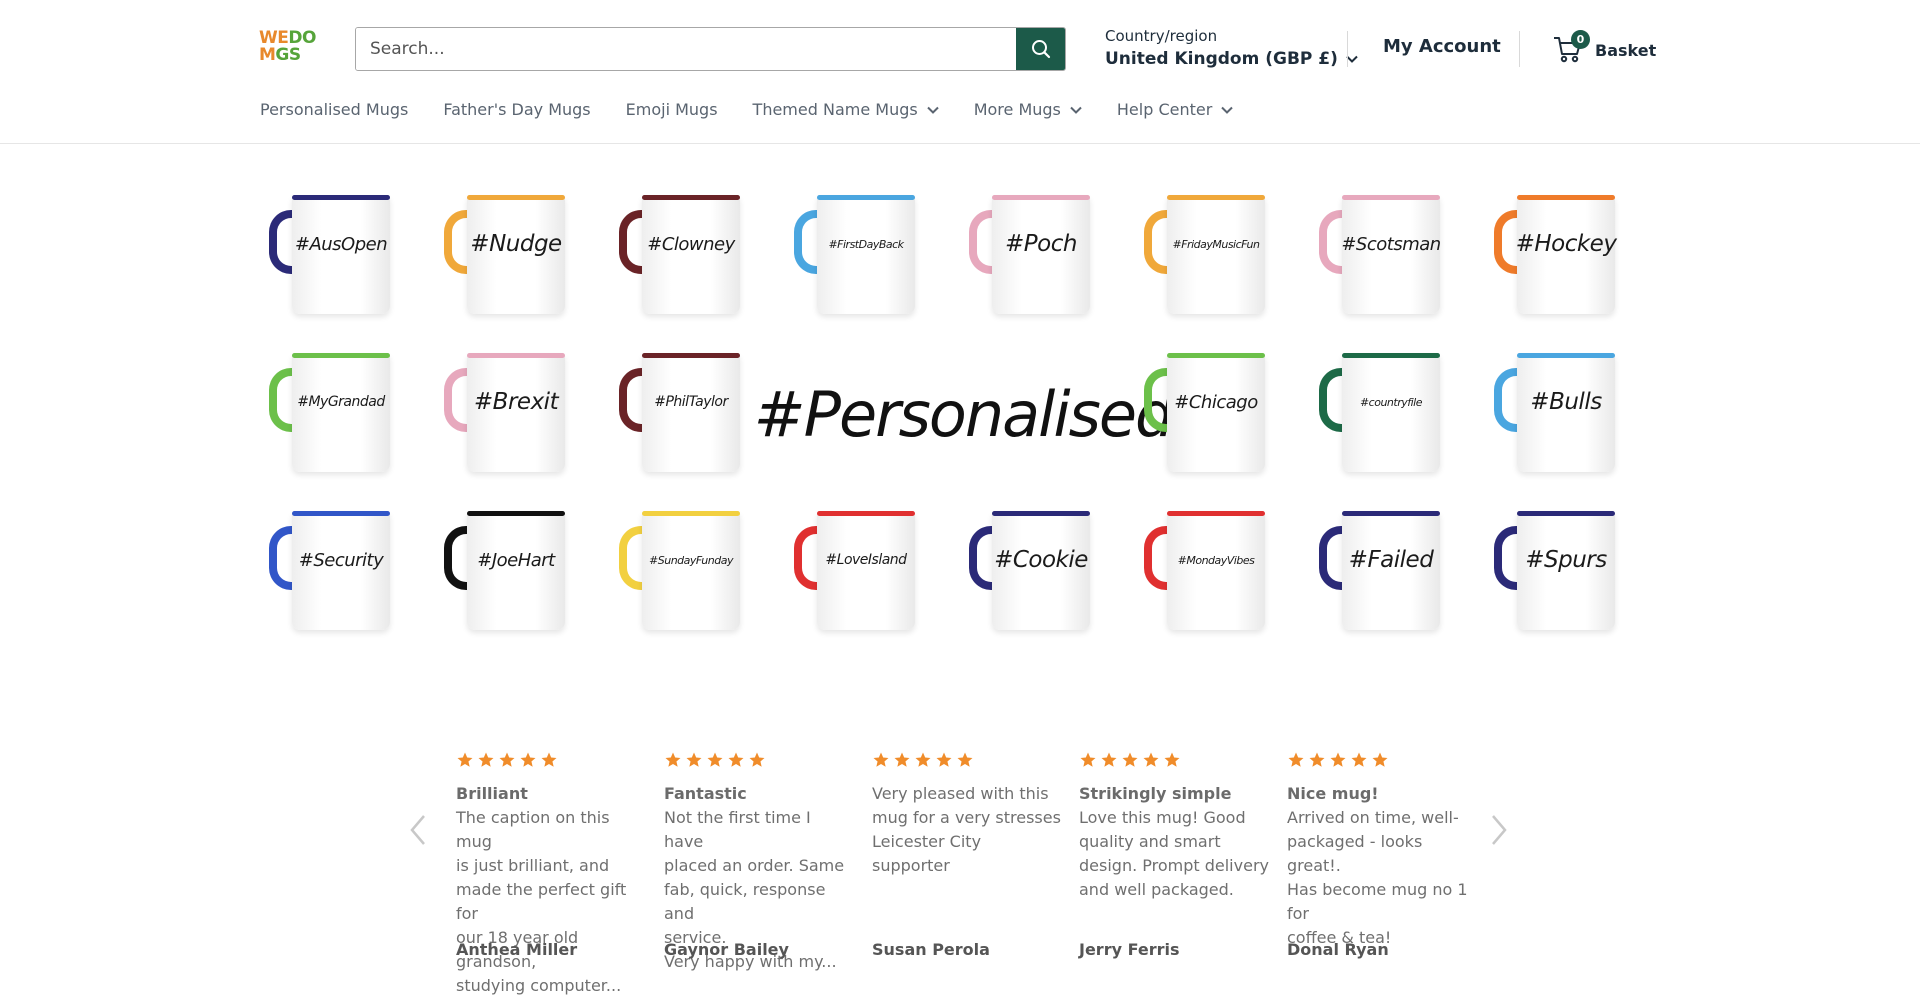 The image size is (1920, 998). I want to click on mug-caption: #JoeHart, so click(516, 560).